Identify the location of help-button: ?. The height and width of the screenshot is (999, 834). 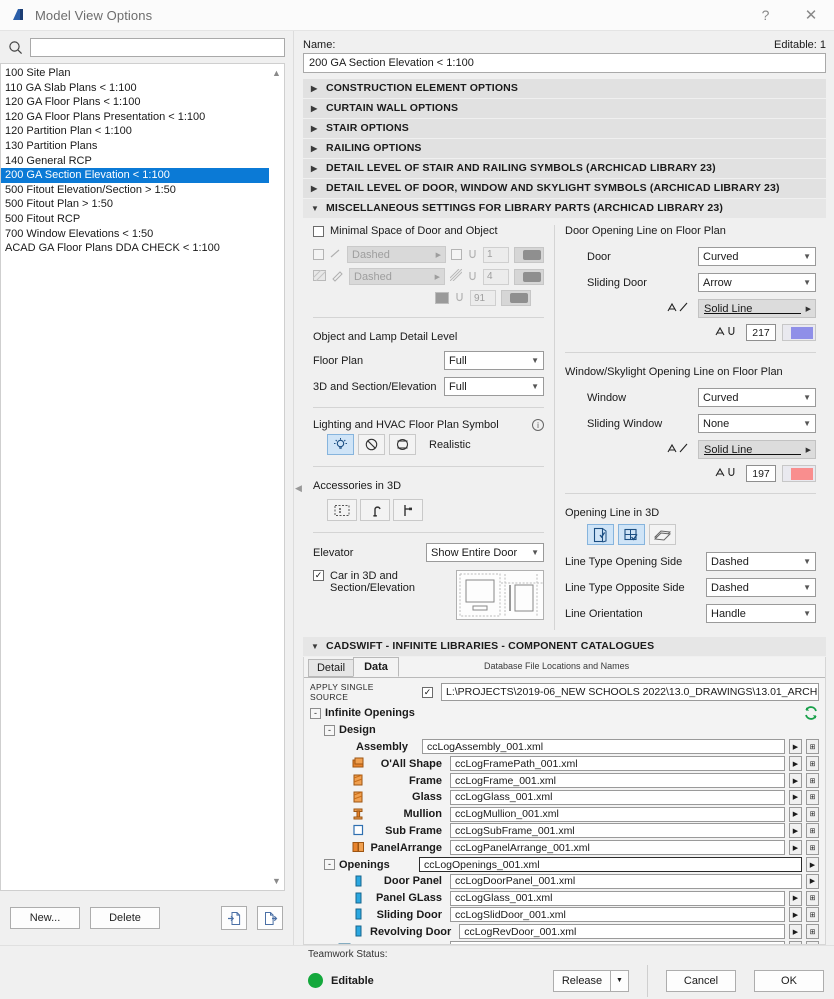
(765, 15).